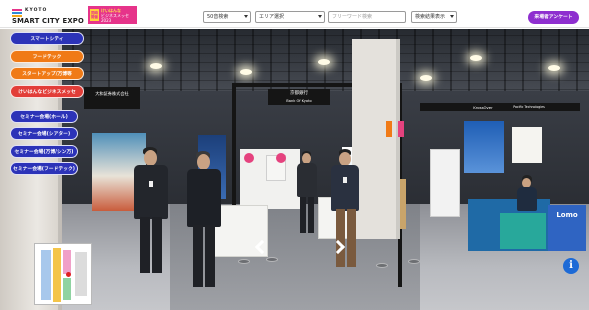  What do you see at coordinates (44, 168) in the screenshot?
I see `menu-seminar-food-tech: セミナー会場(フードテック)` at bounding box center [44, 168].